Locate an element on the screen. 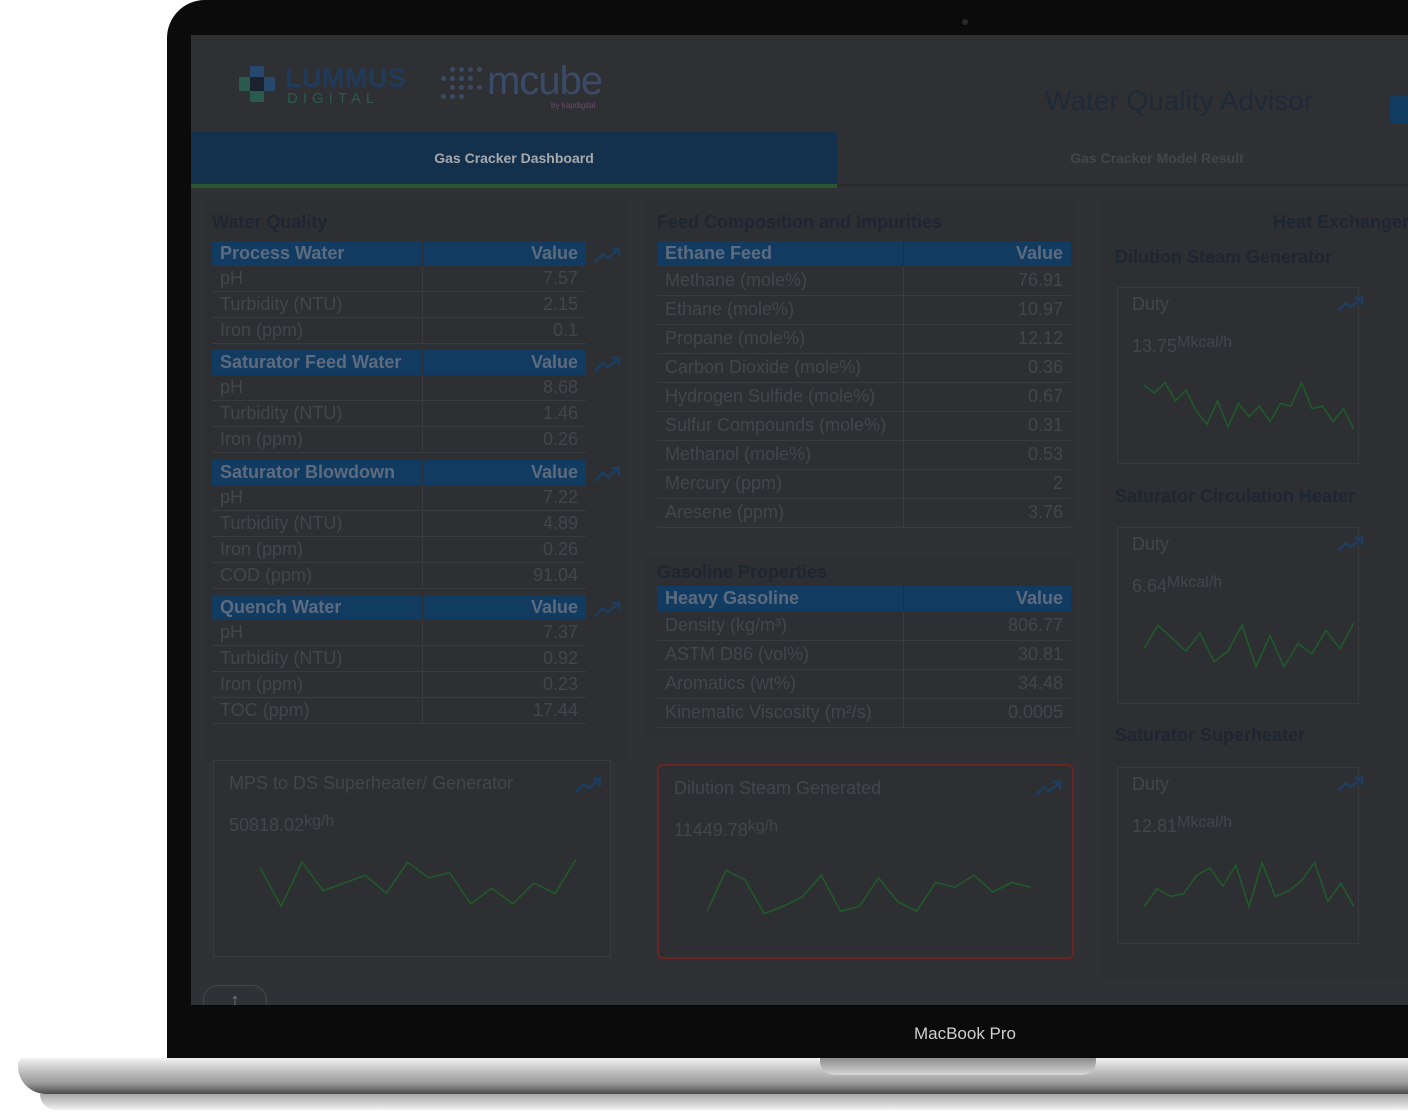 Image resolution: width=1408 pixels, height=1120 pixels. device-brand-label: MacBook Pro is located at coordinates (965, 1033).